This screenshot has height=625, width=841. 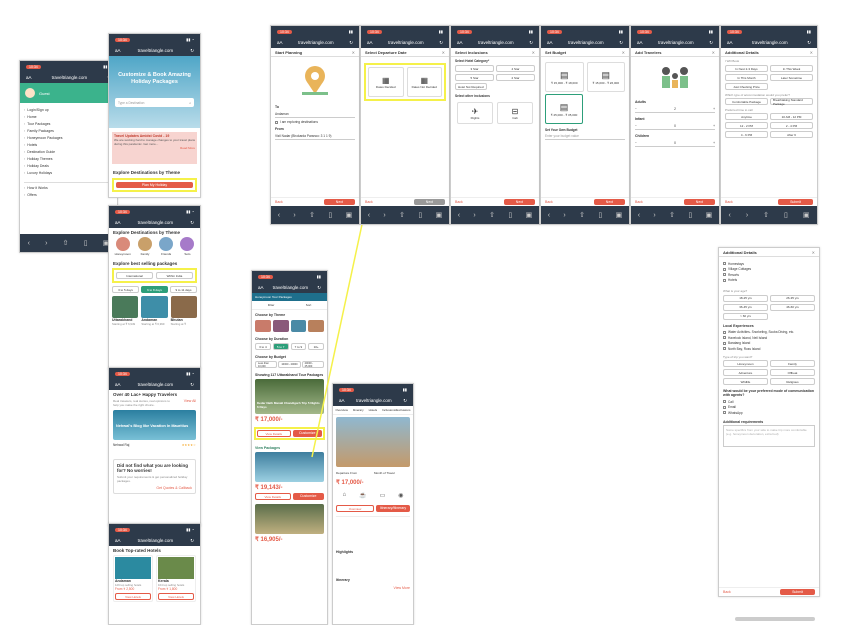 What do you see at coordinates (791, 125) in the screenshot?
I see `time-option: 2 - 4 PM` at bounding box center [791, 125].